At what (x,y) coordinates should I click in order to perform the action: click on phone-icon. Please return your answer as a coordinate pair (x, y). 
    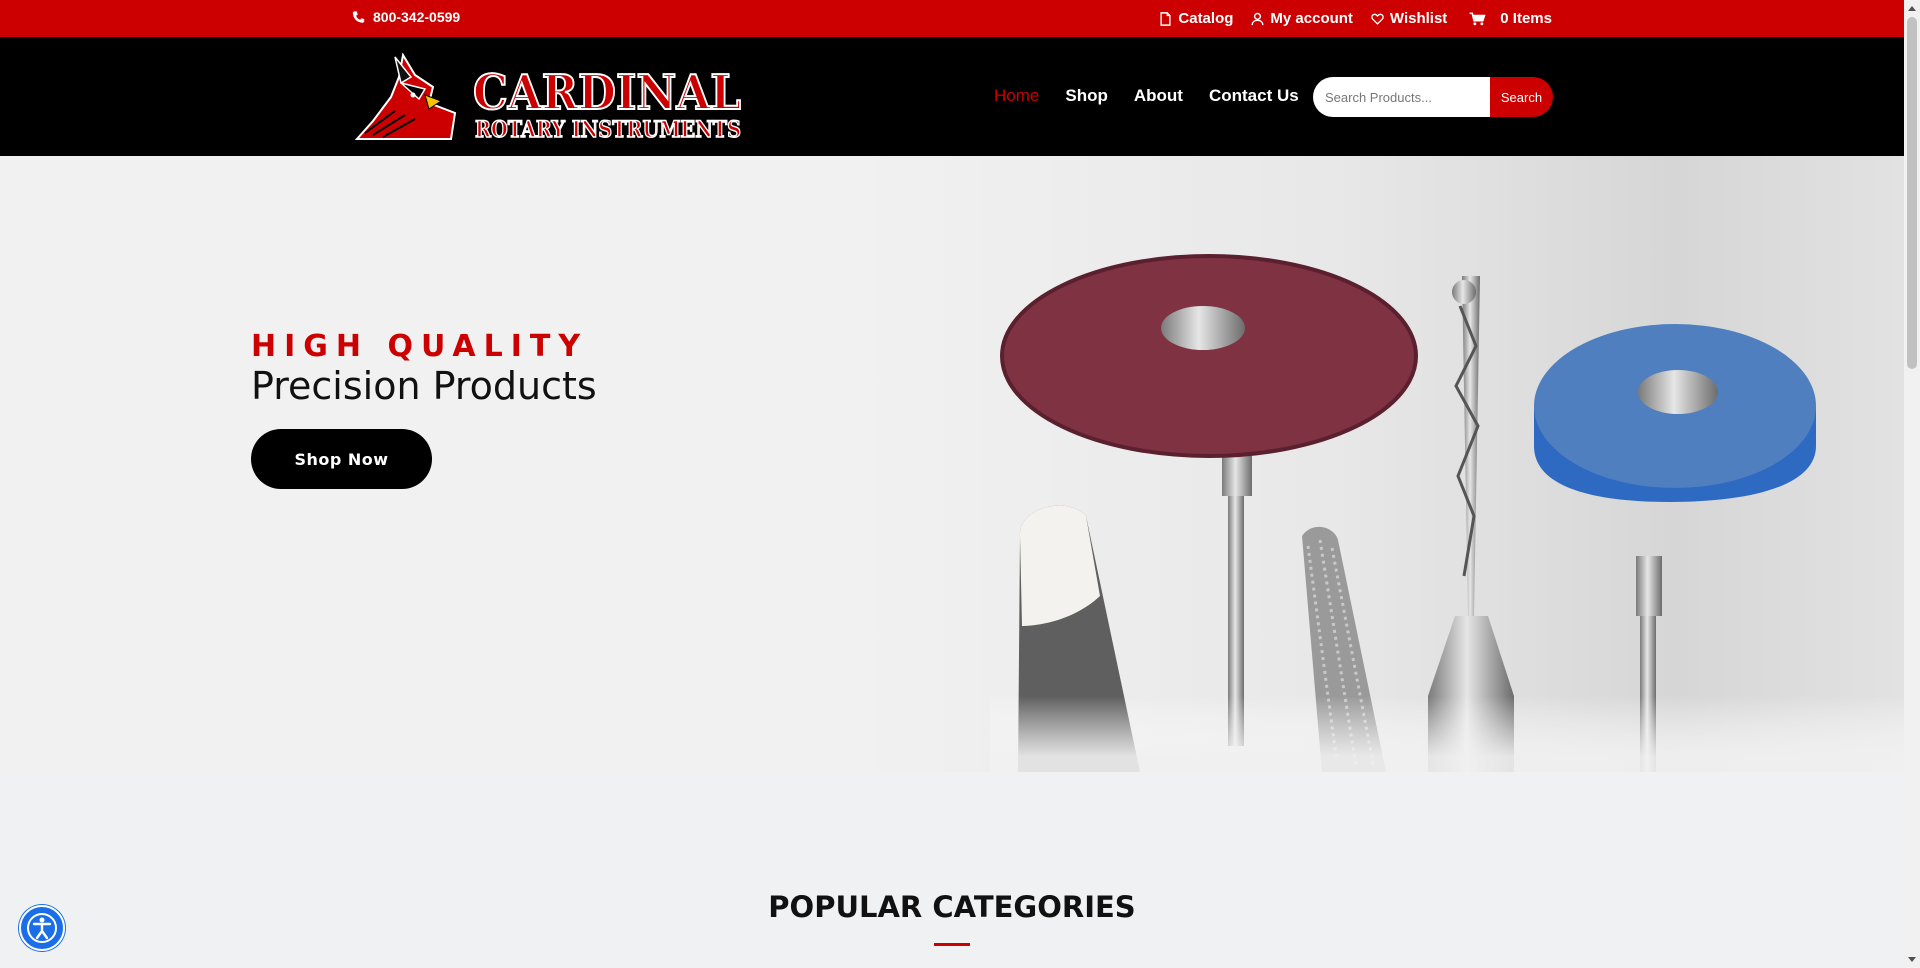
    Looking at the image, I should click on (358, 17).